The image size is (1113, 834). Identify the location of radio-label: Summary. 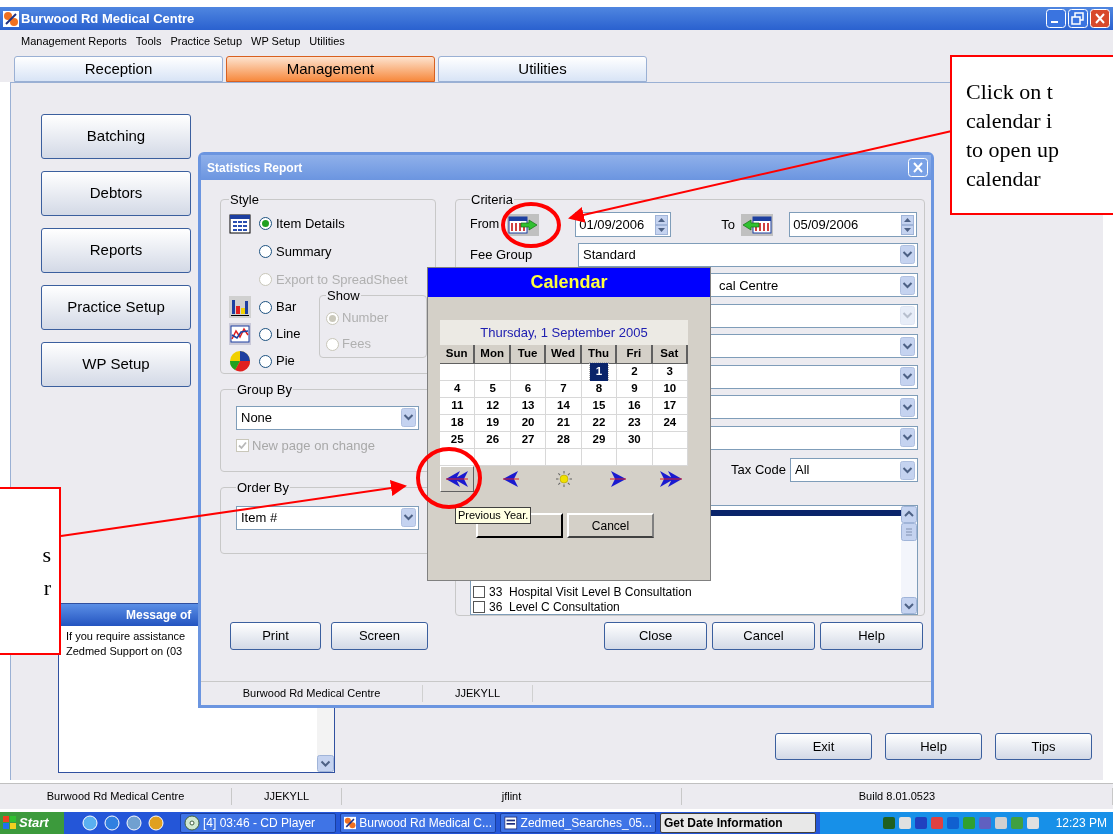
(304, 251).